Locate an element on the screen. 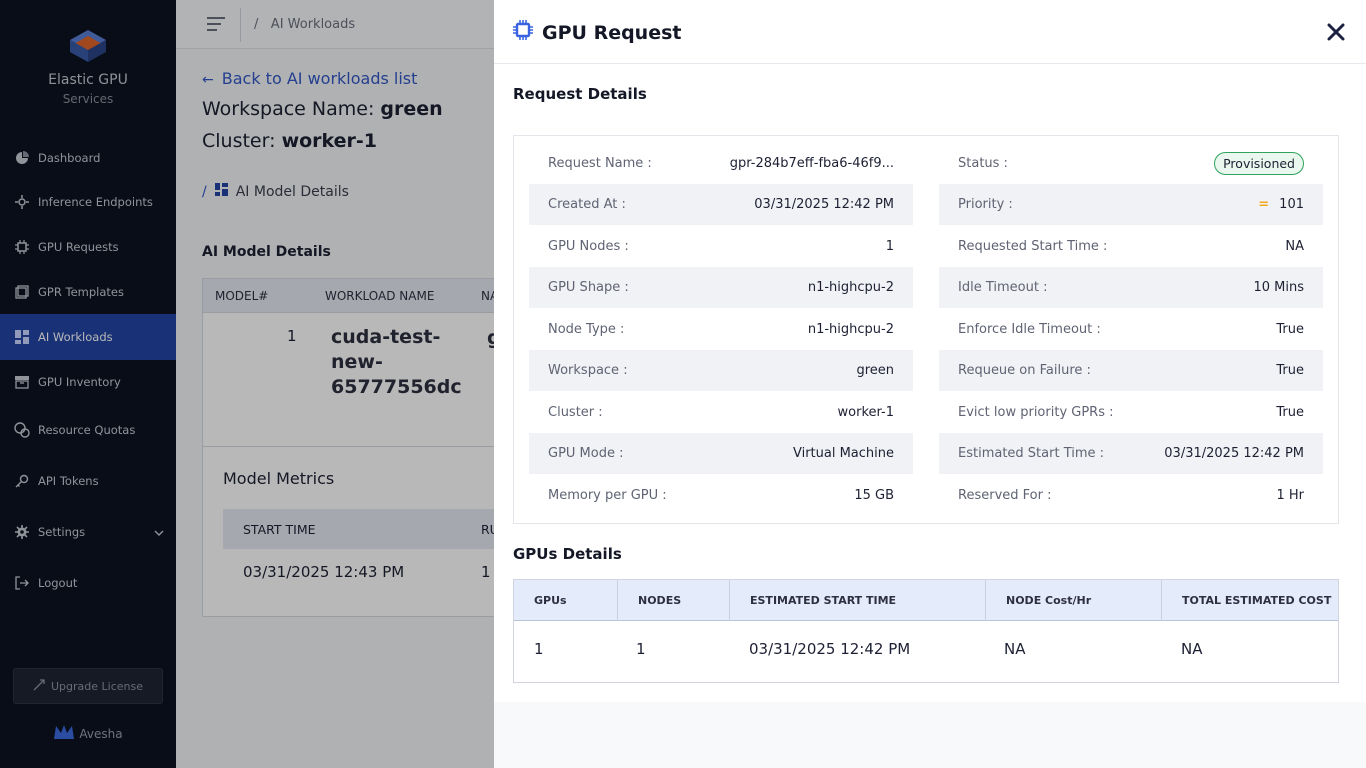  detail-label: GPU Nodes : is located at coordinates (588, 246).